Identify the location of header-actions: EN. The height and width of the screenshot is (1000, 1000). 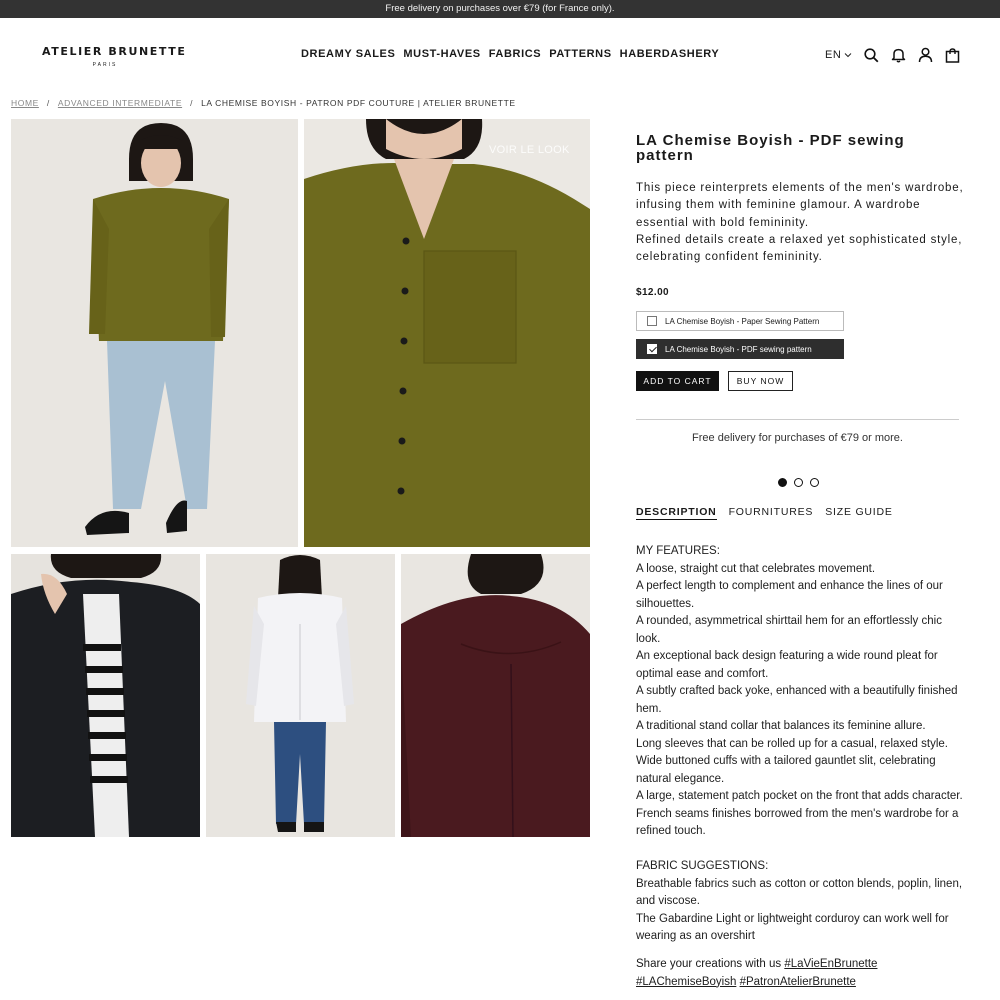
(892, 55).